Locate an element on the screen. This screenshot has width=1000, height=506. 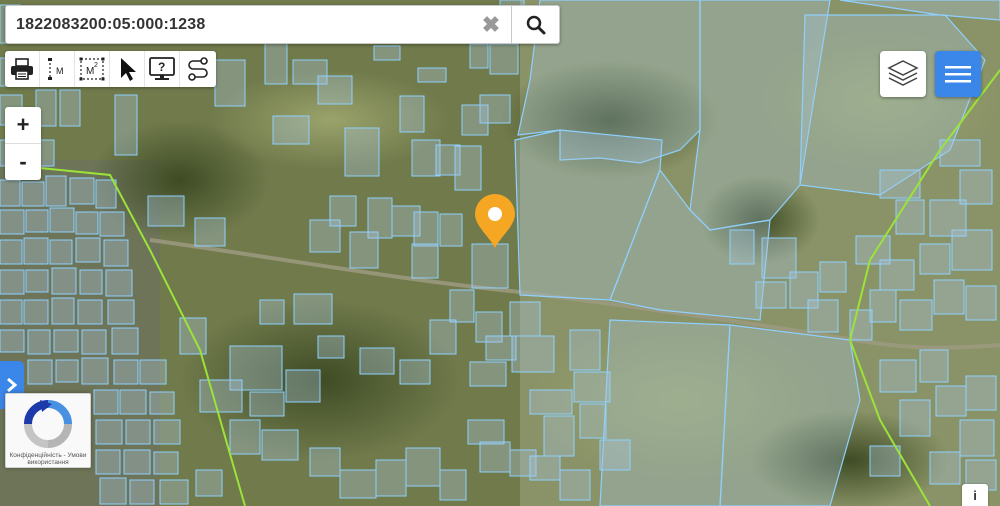
measure-area-button: M2 is located at coordinates (92, 69).